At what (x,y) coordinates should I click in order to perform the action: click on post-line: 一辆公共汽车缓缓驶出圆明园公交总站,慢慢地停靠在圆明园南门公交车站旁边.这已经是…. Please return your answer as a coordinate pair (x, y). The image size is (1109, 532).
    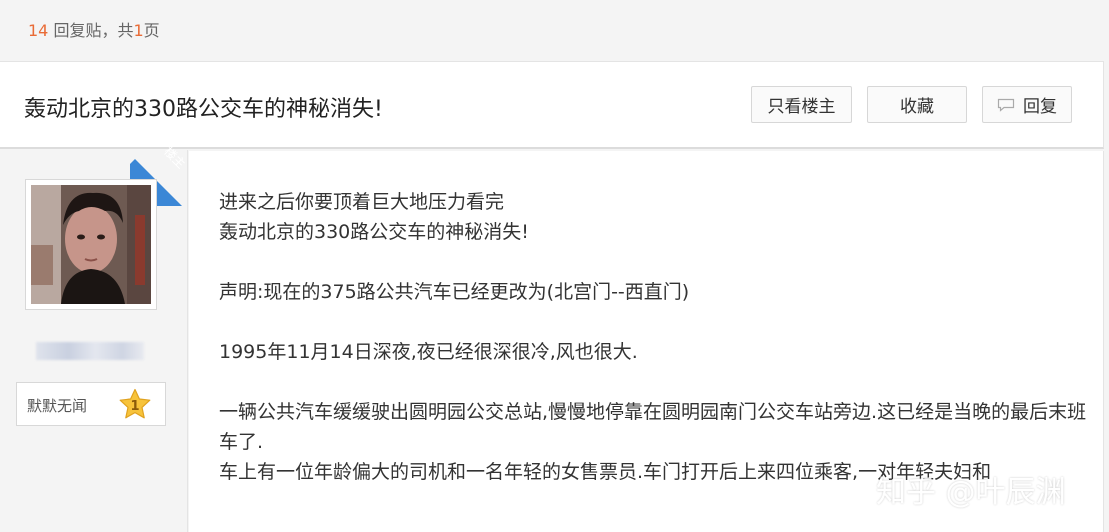
    Looking at the image, I should click on (653, 427).